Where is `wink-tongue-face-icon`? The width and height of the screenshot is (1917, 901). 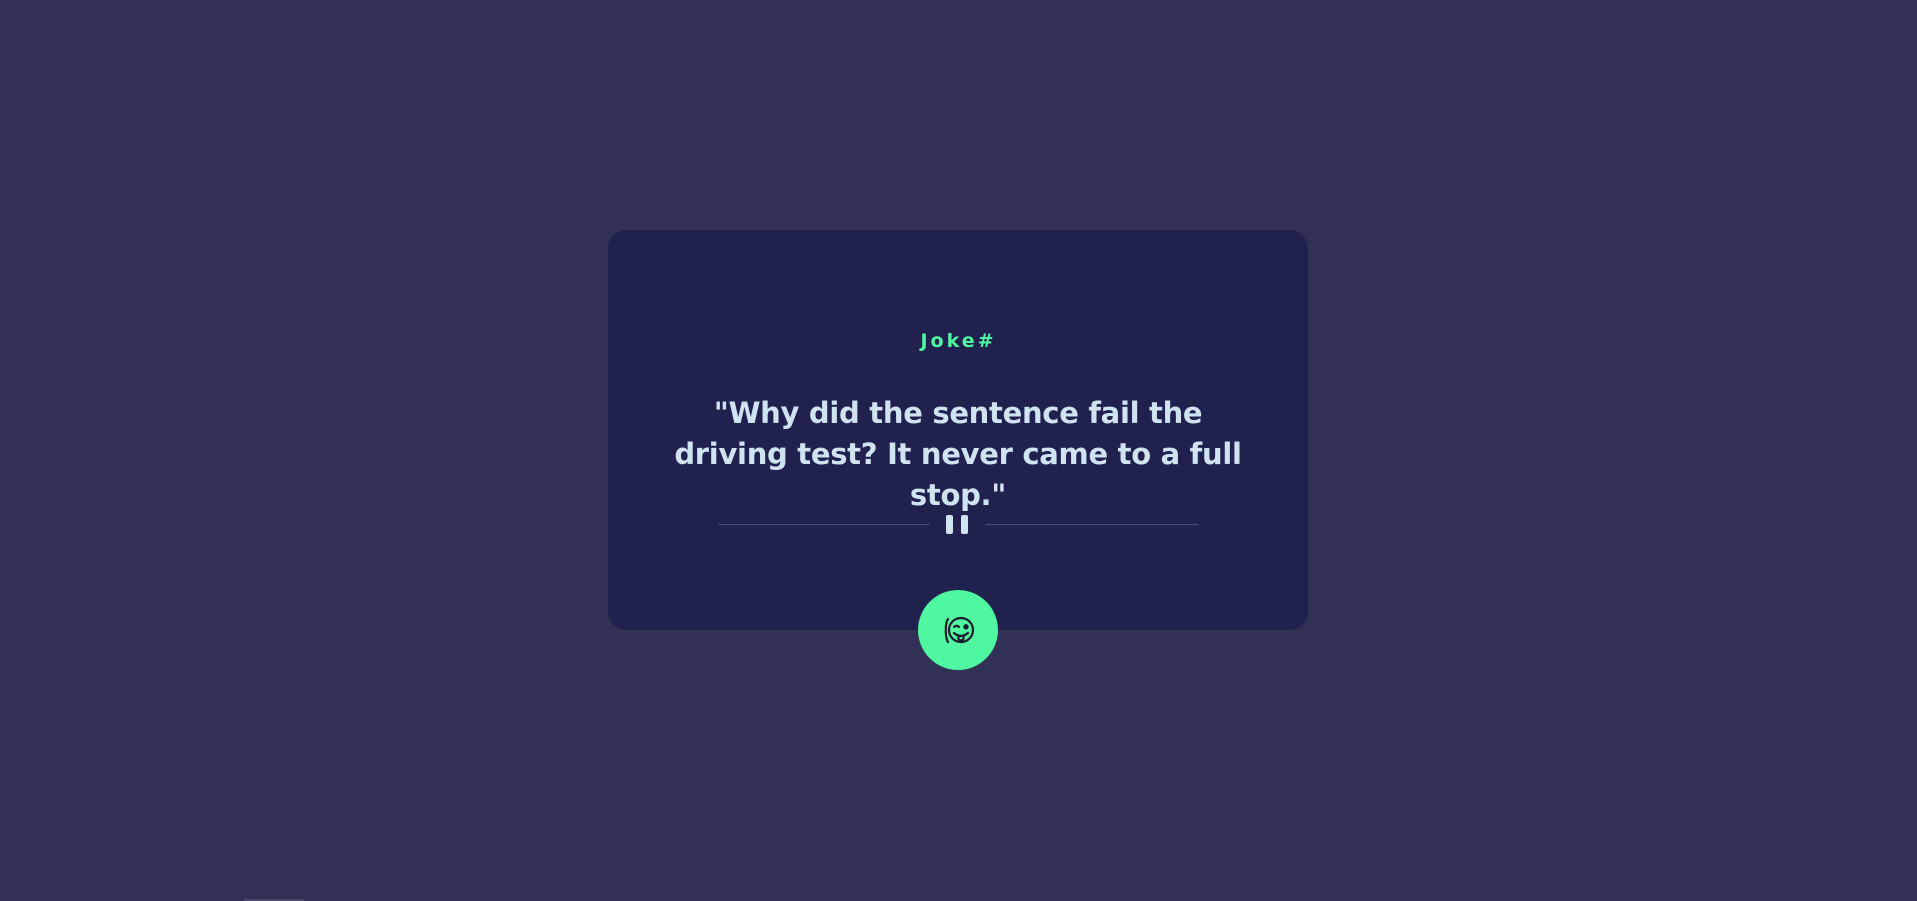 wink-tongue-face-icon is located at coordinates (959, 630).